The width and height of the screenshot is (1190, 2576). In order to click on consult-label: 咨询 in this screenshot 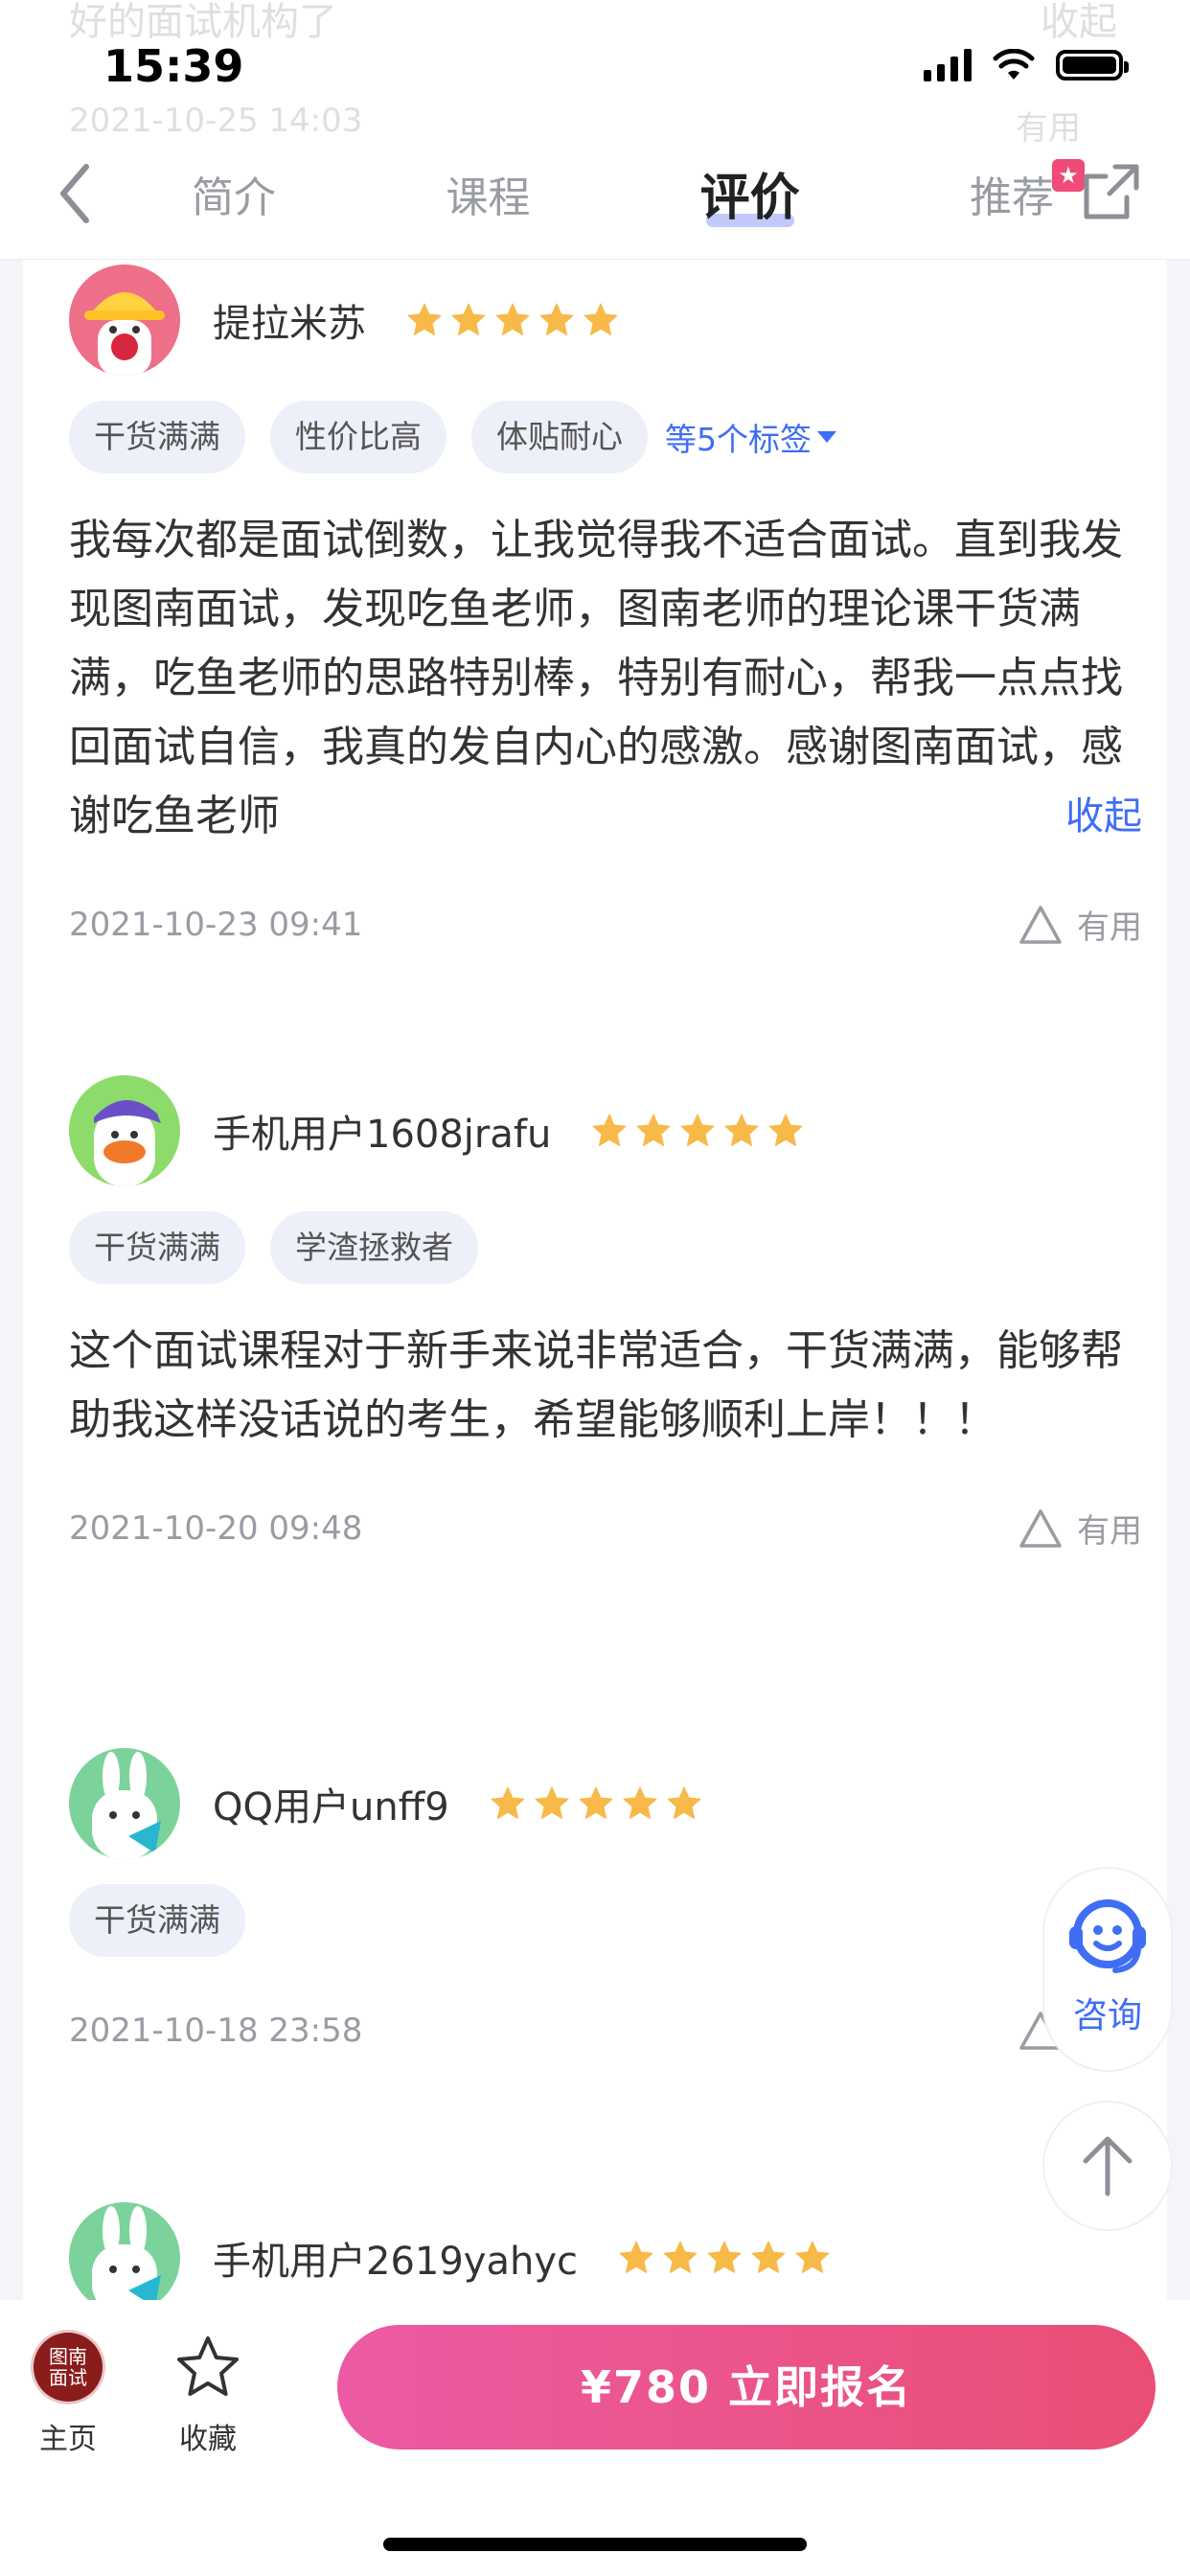, I will do `click(1107, 2016)`.